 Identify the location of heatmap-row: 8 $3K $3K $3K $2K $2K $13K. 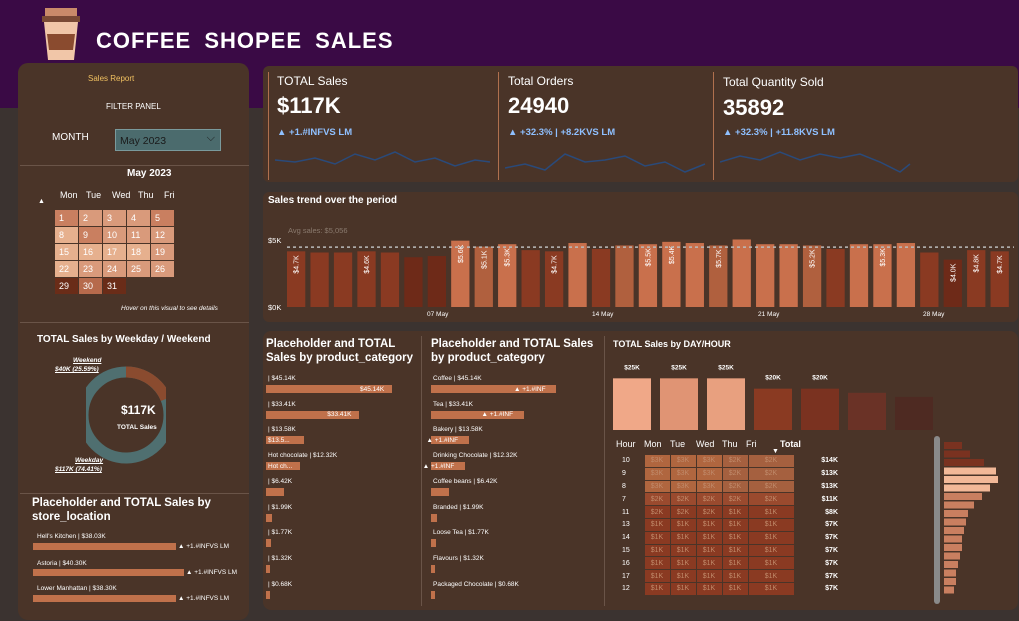
(727, 486).